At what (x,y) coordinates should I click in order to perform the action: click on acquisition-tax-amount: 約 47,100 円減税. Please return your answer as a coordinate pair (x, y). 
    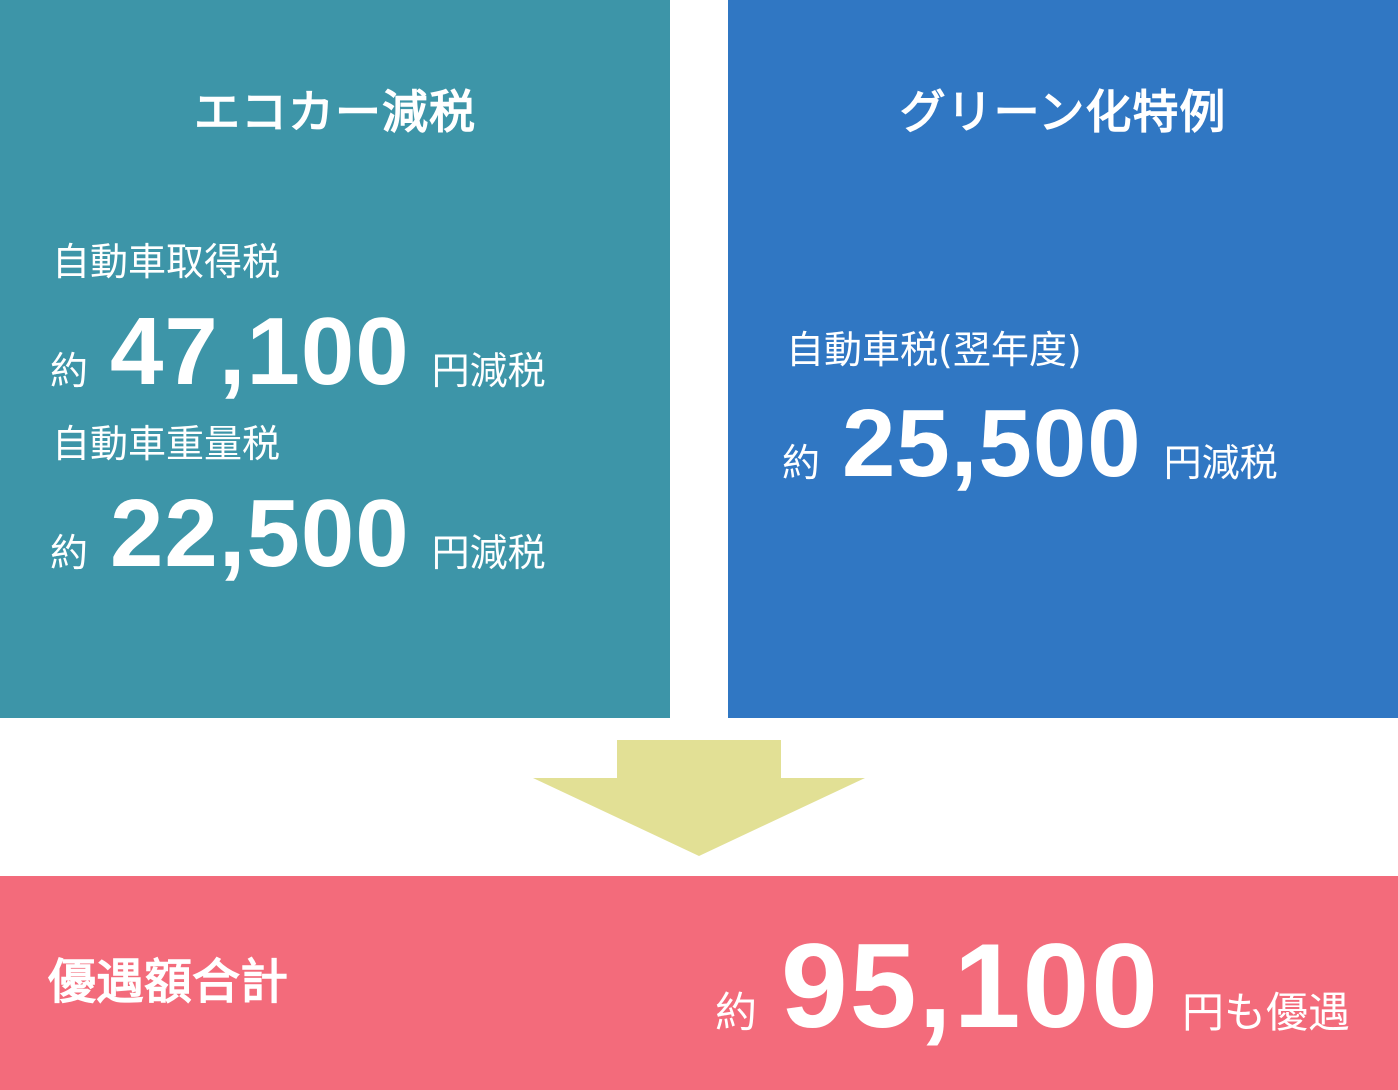
    Looking at the image, I should click on (298, 352).